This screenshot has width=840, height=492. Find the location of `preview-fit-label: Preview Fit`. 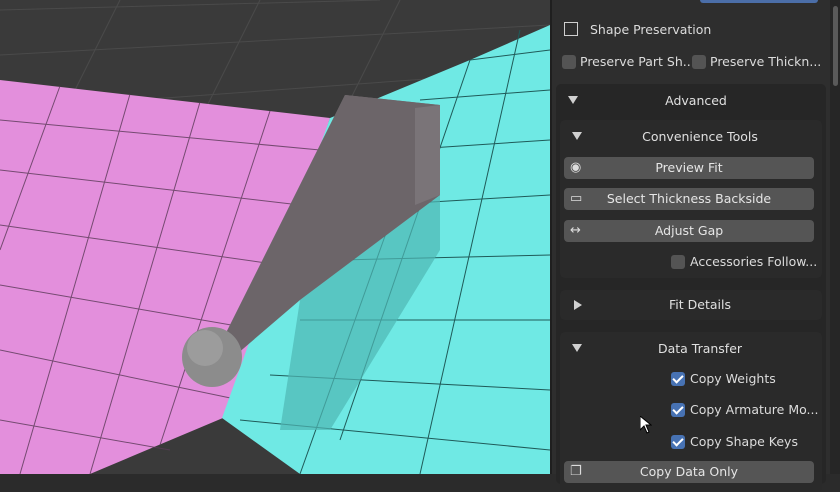

preview-fit-label: Preview Fit is located at coordinates (689, 167).